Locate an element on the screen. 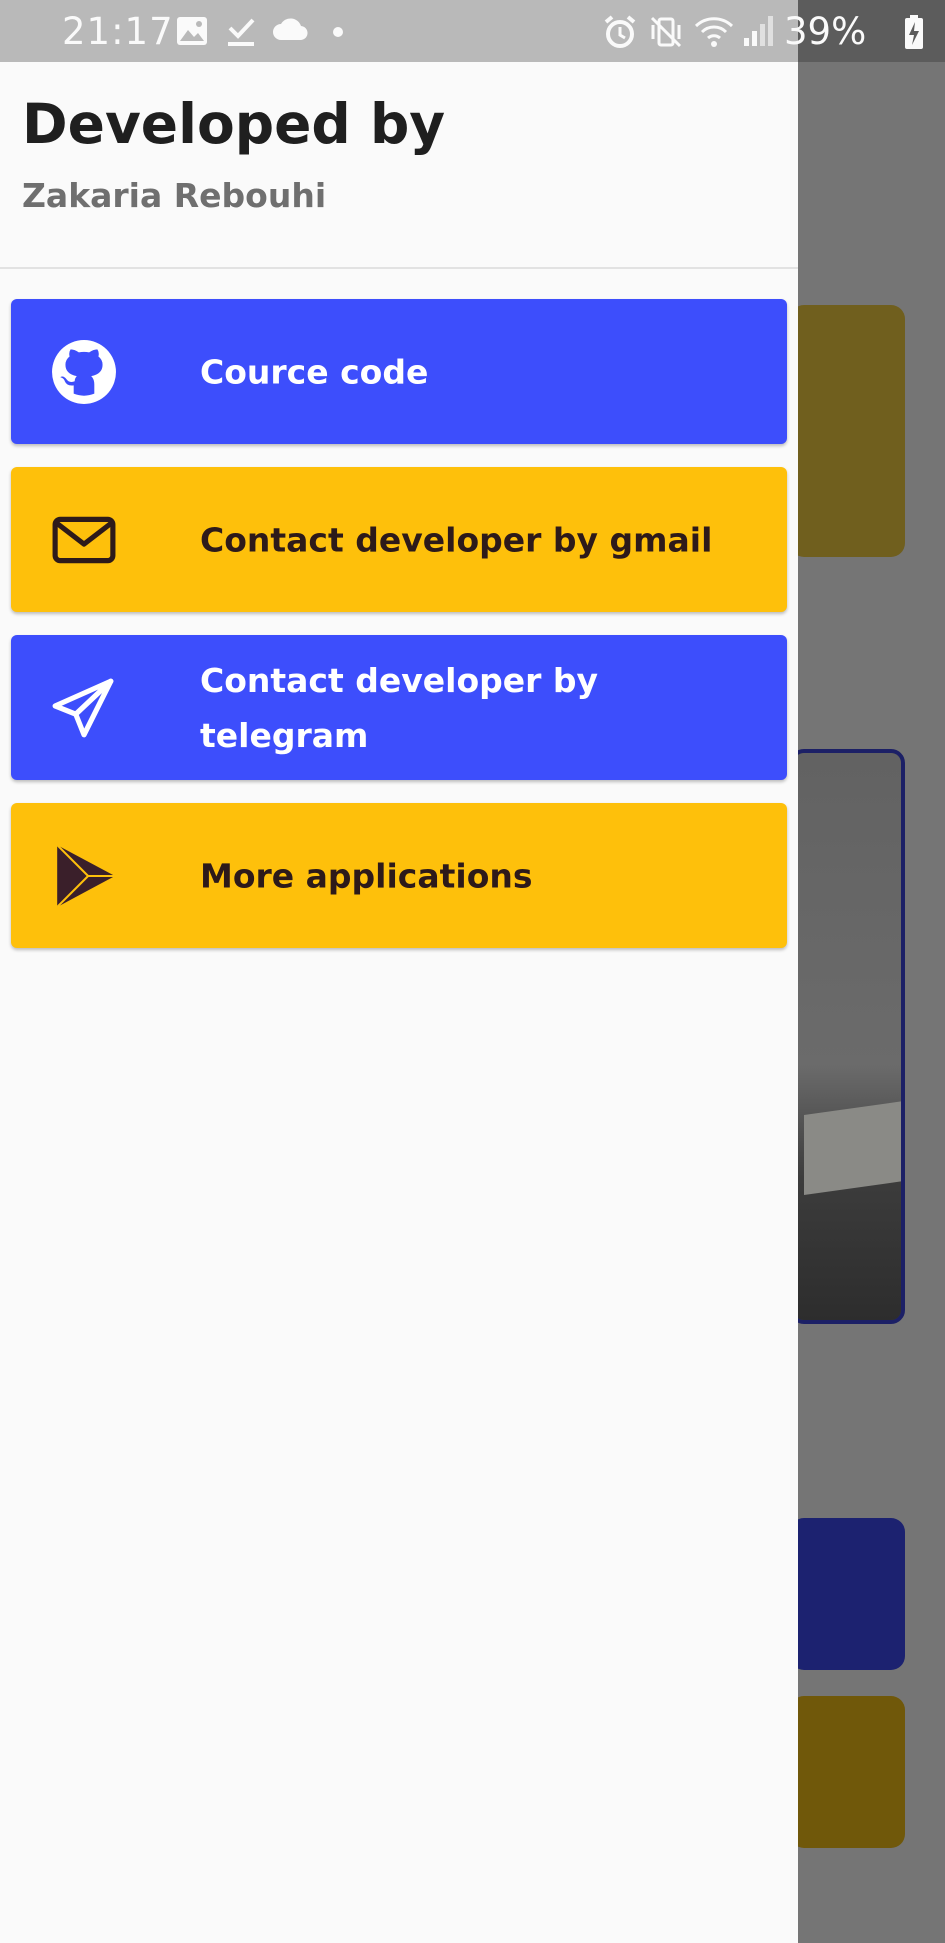  play-store-icon is located at coordinates (85, 876).